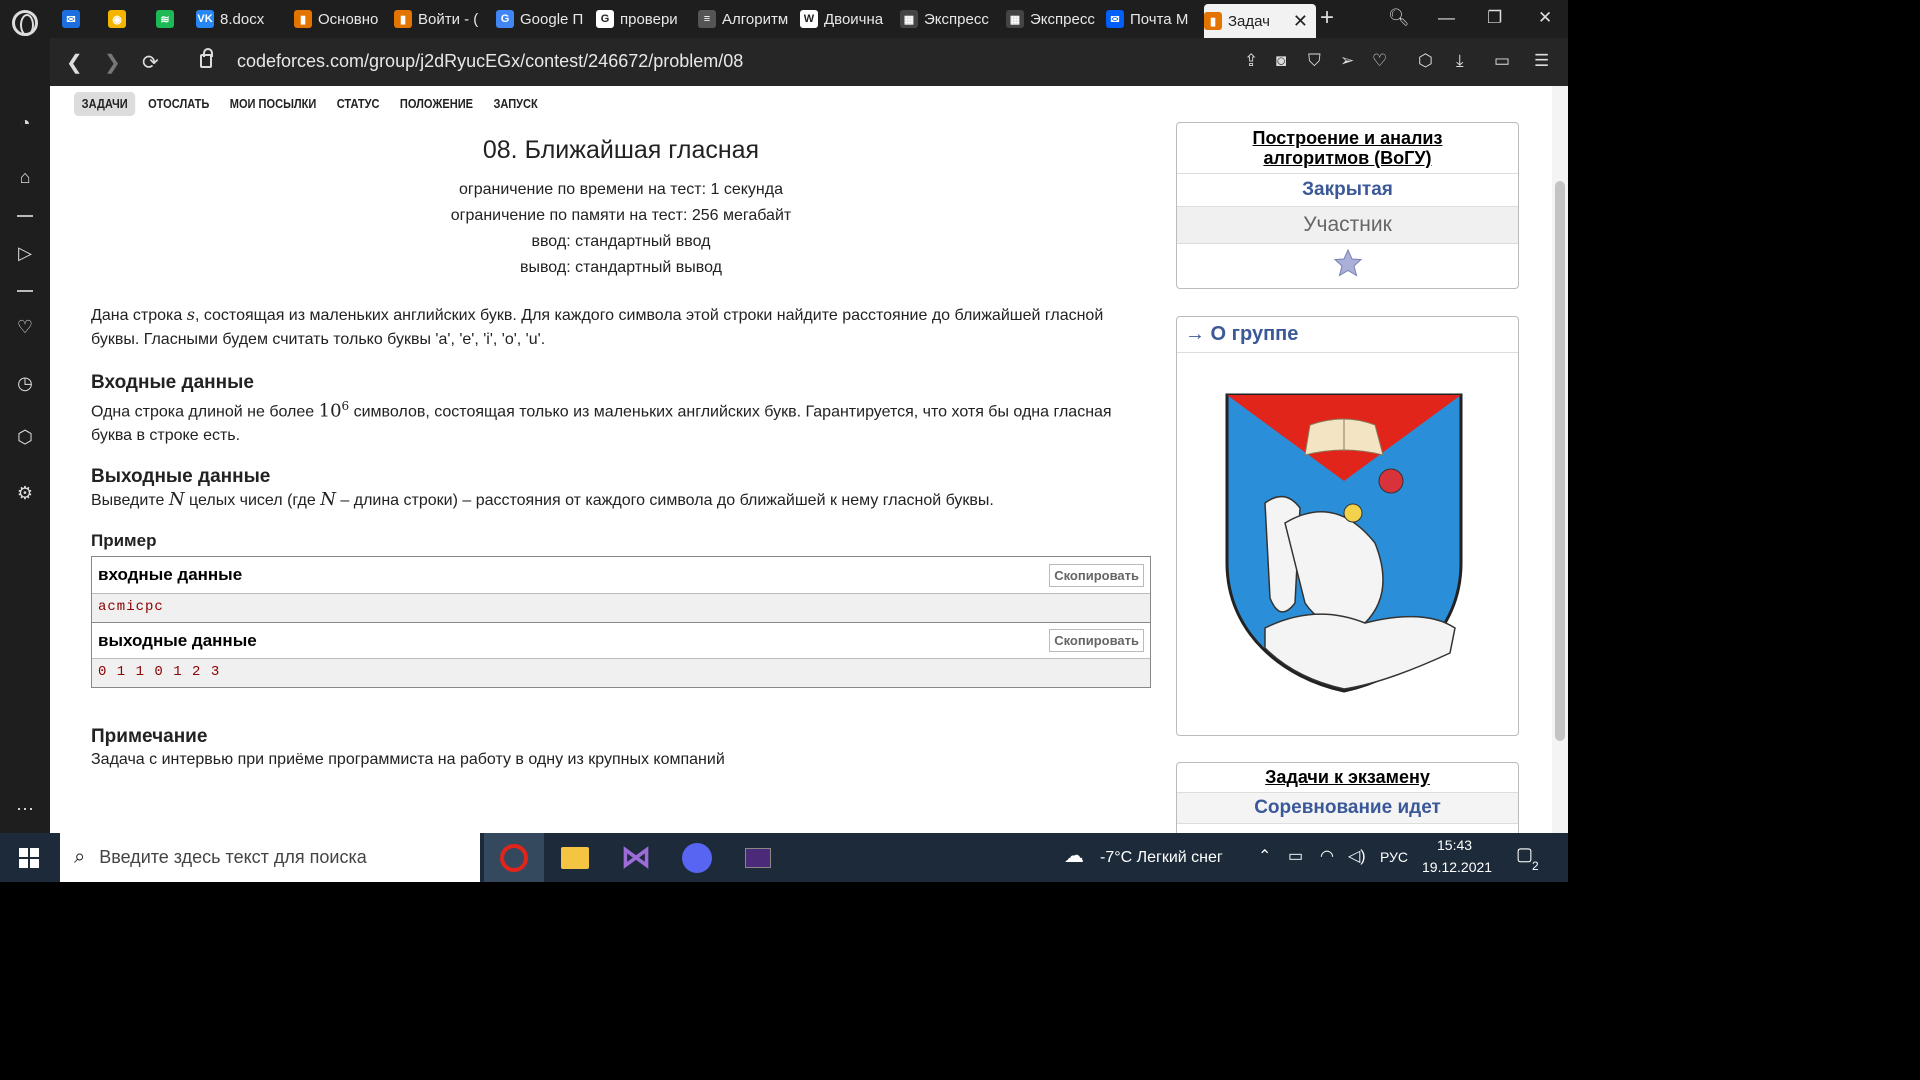 The height and width of the screenshot is (1080, 1920). I want to click on submenu-submit: ОТОСЛАТЬ, so click(178, 104).